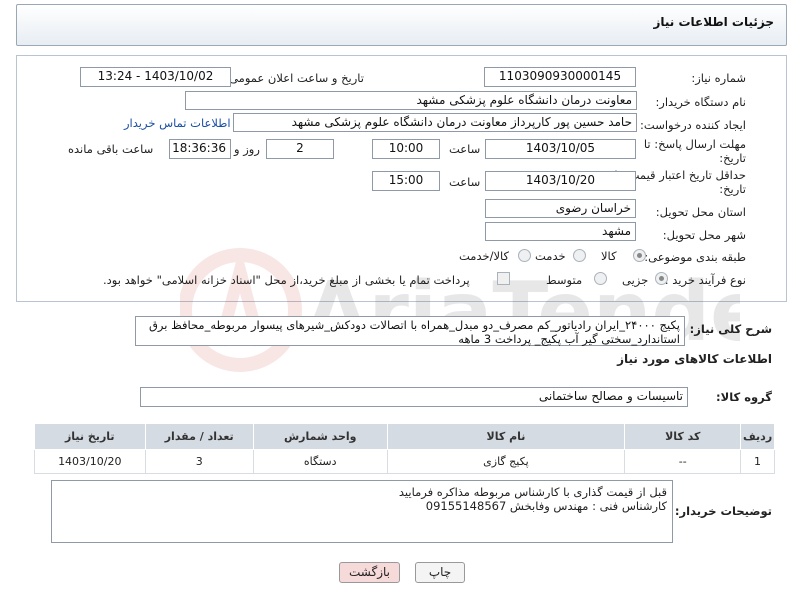 Image resolution: width=789 pixels, height=598 pixels. What do you see at coordinates (406, 149) in the screenshot?
I see `deadline-time-field: 10:00` at bounding box center [406, 149].